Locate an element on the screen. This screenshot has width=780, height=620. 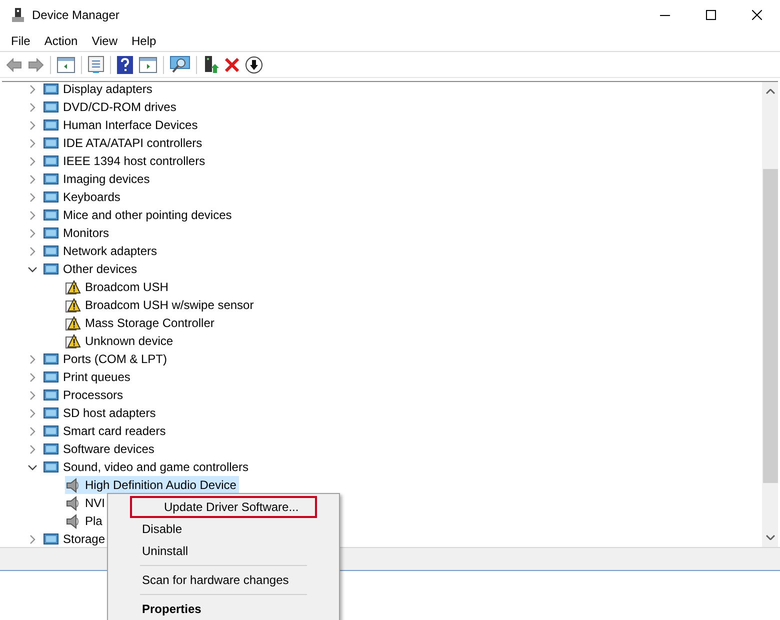
back-icon is located at coordinates (14, 65).